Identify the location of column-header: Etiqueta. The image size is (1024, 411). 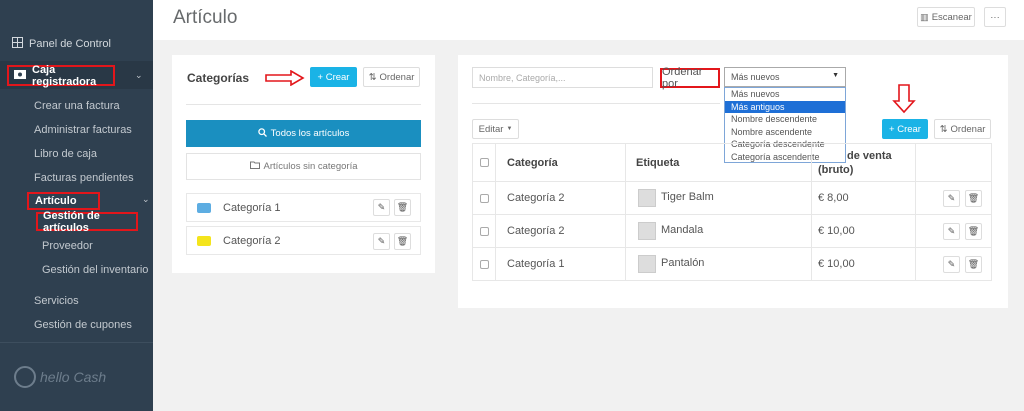
(657, 163).